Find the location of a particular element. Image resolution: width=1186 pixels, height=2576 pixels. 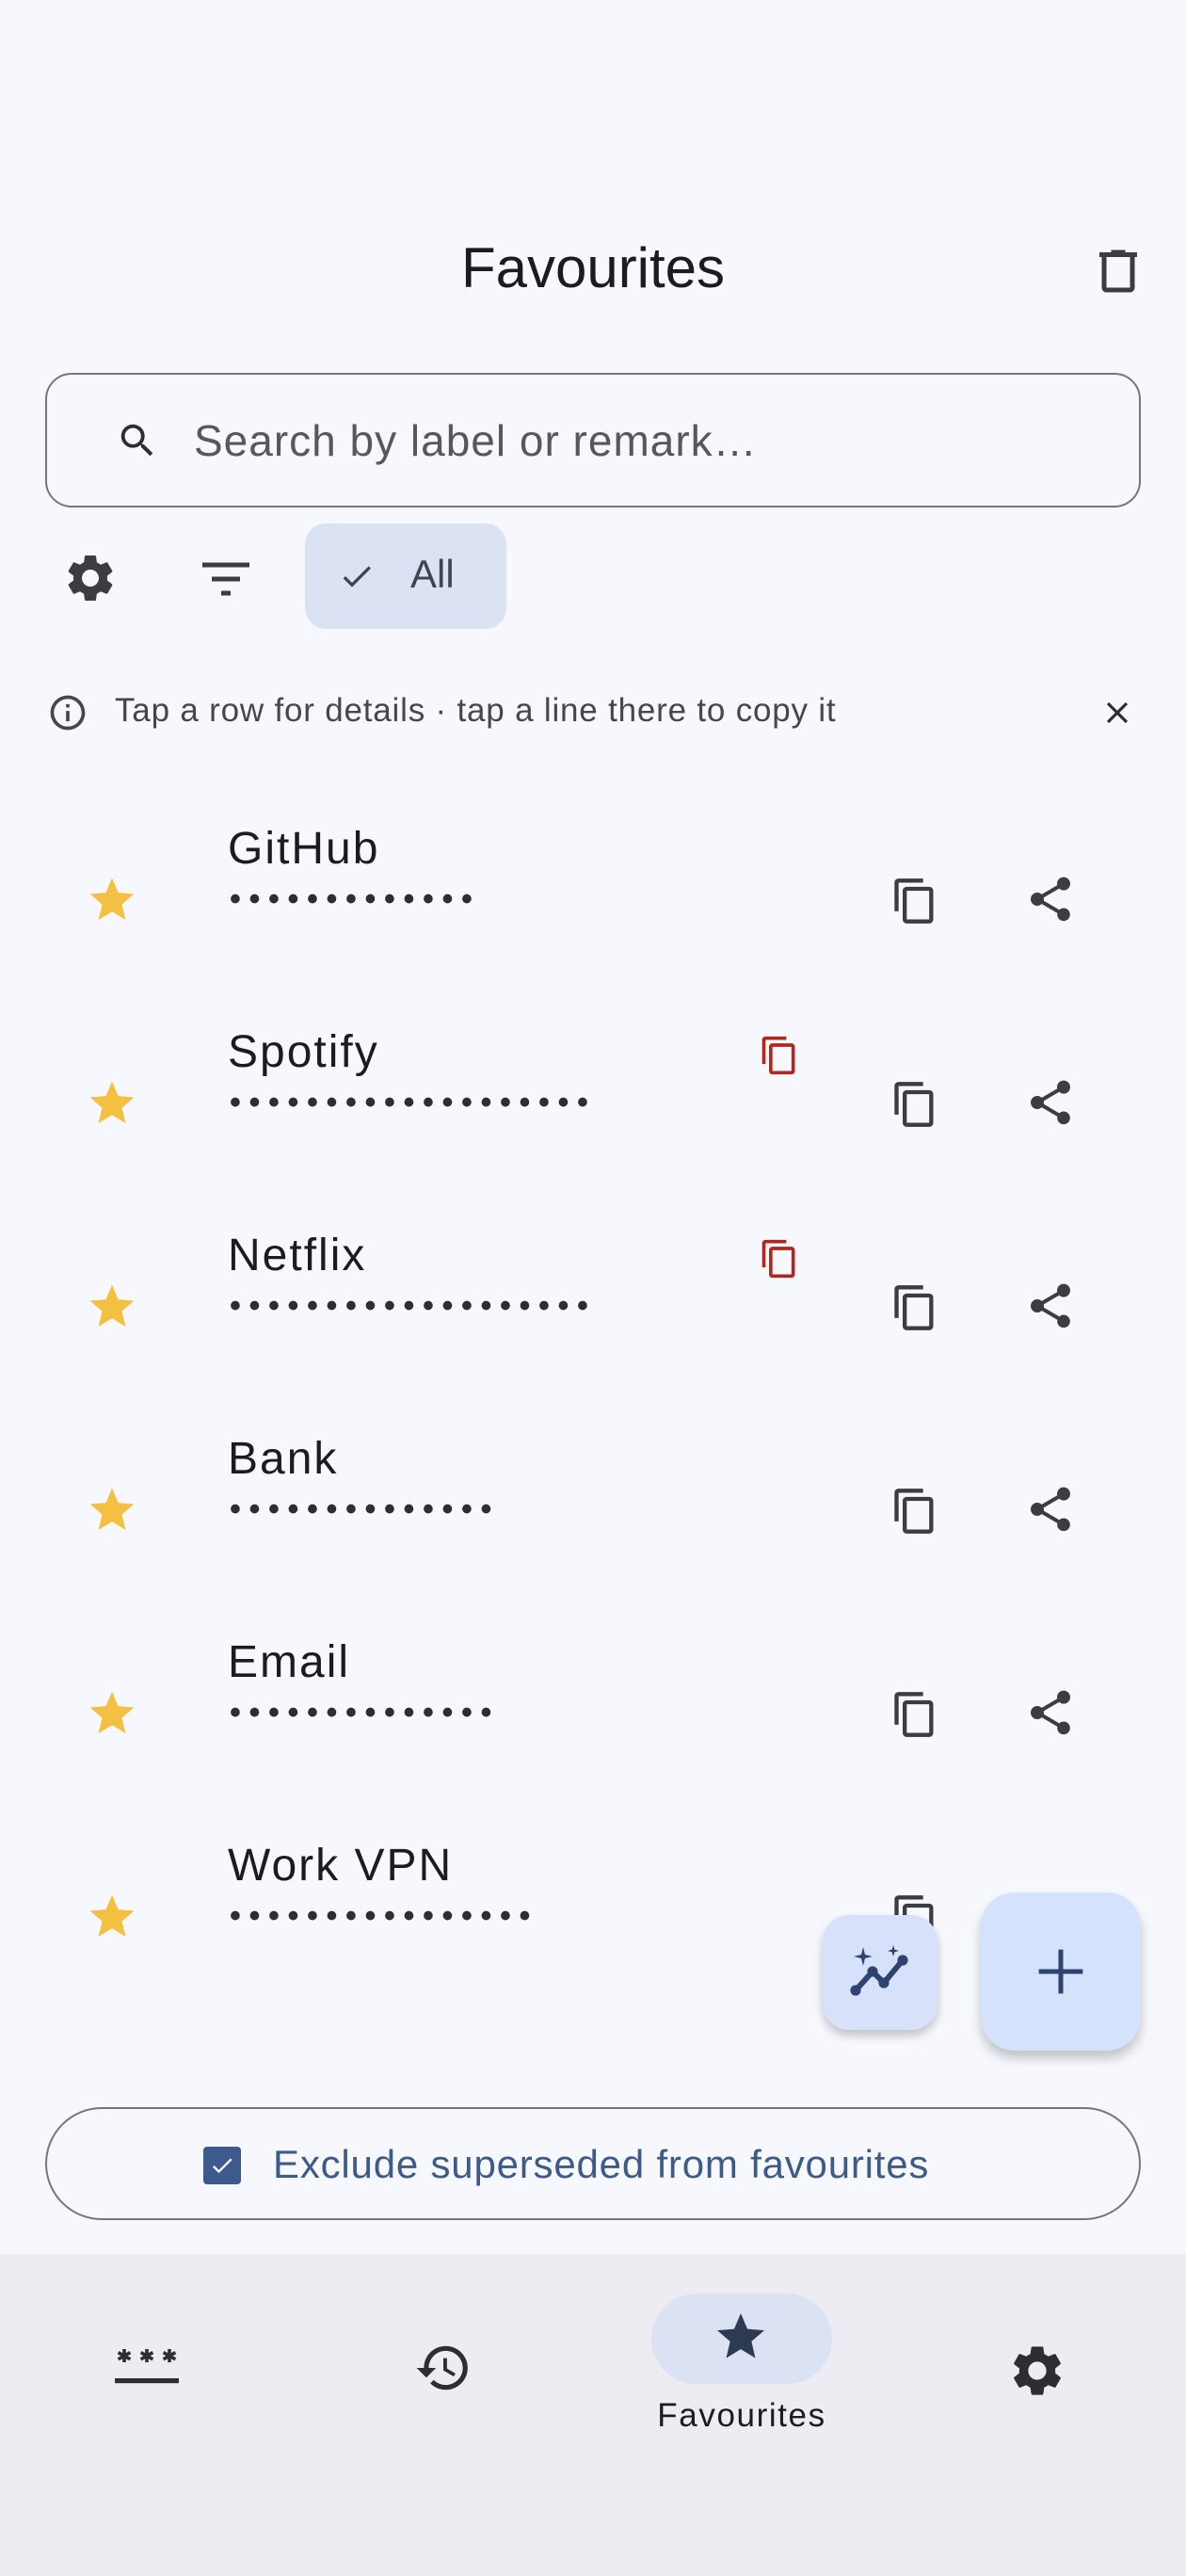

add-button is located at coordinates (1061, 1971).